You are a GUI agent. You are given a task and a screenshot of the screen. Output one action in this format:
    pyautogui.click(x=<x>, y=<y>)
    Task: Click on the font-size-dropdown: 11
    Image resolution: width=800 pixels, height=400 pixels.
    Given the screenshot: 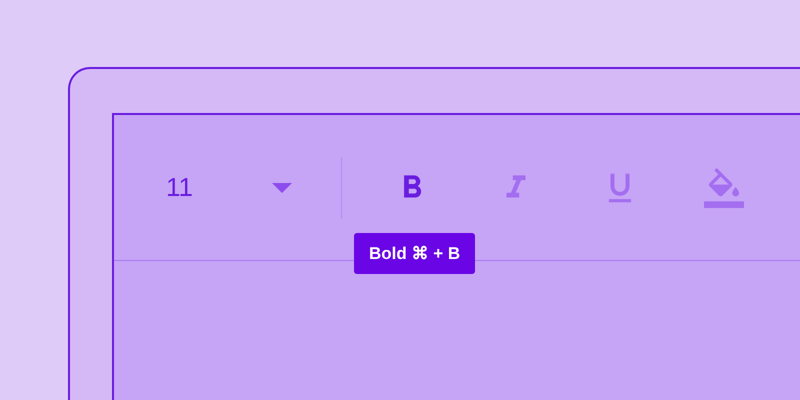 What is the action you would take?
    pyautogui.click(x=231, y=187)
    